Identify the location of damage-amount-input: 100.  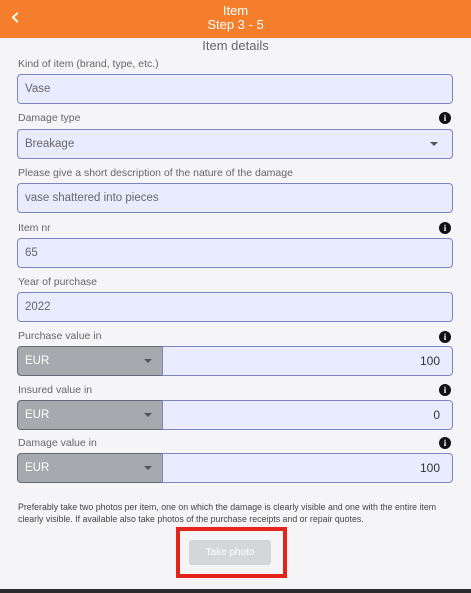
(307, 468).